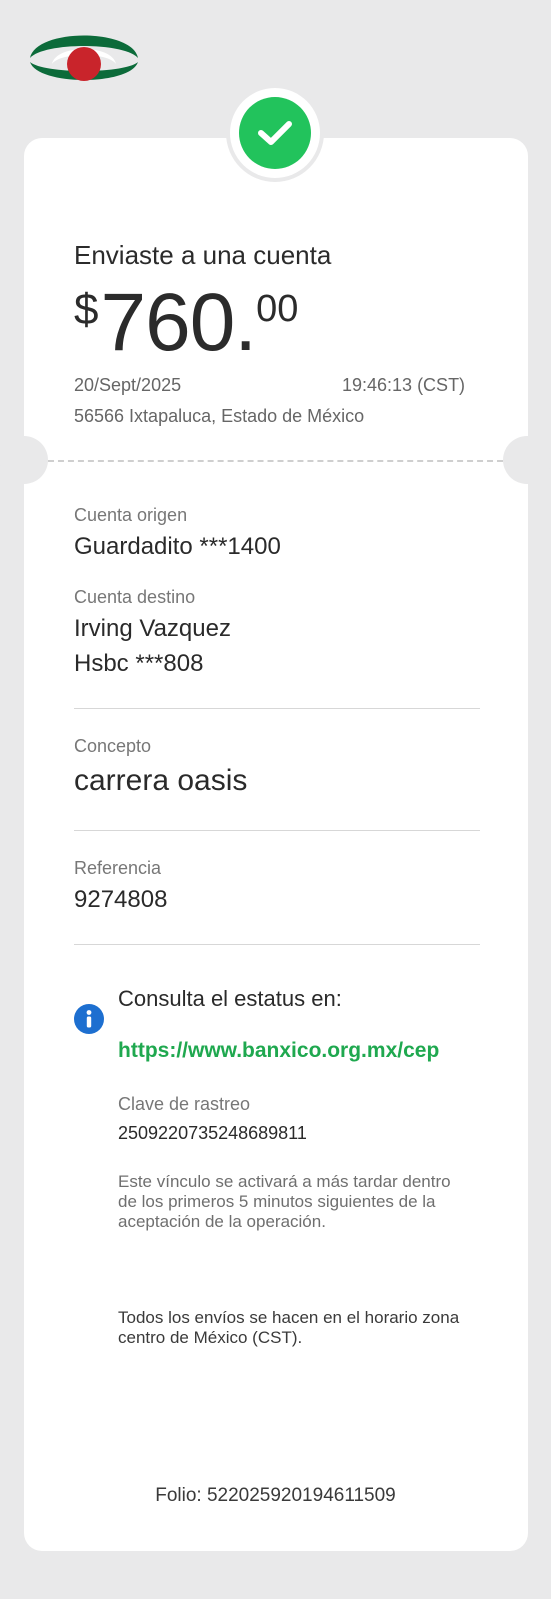 The height and width of the screenshot is (1599, 551). I want to click on check-circle-icon, so click(275, 133).